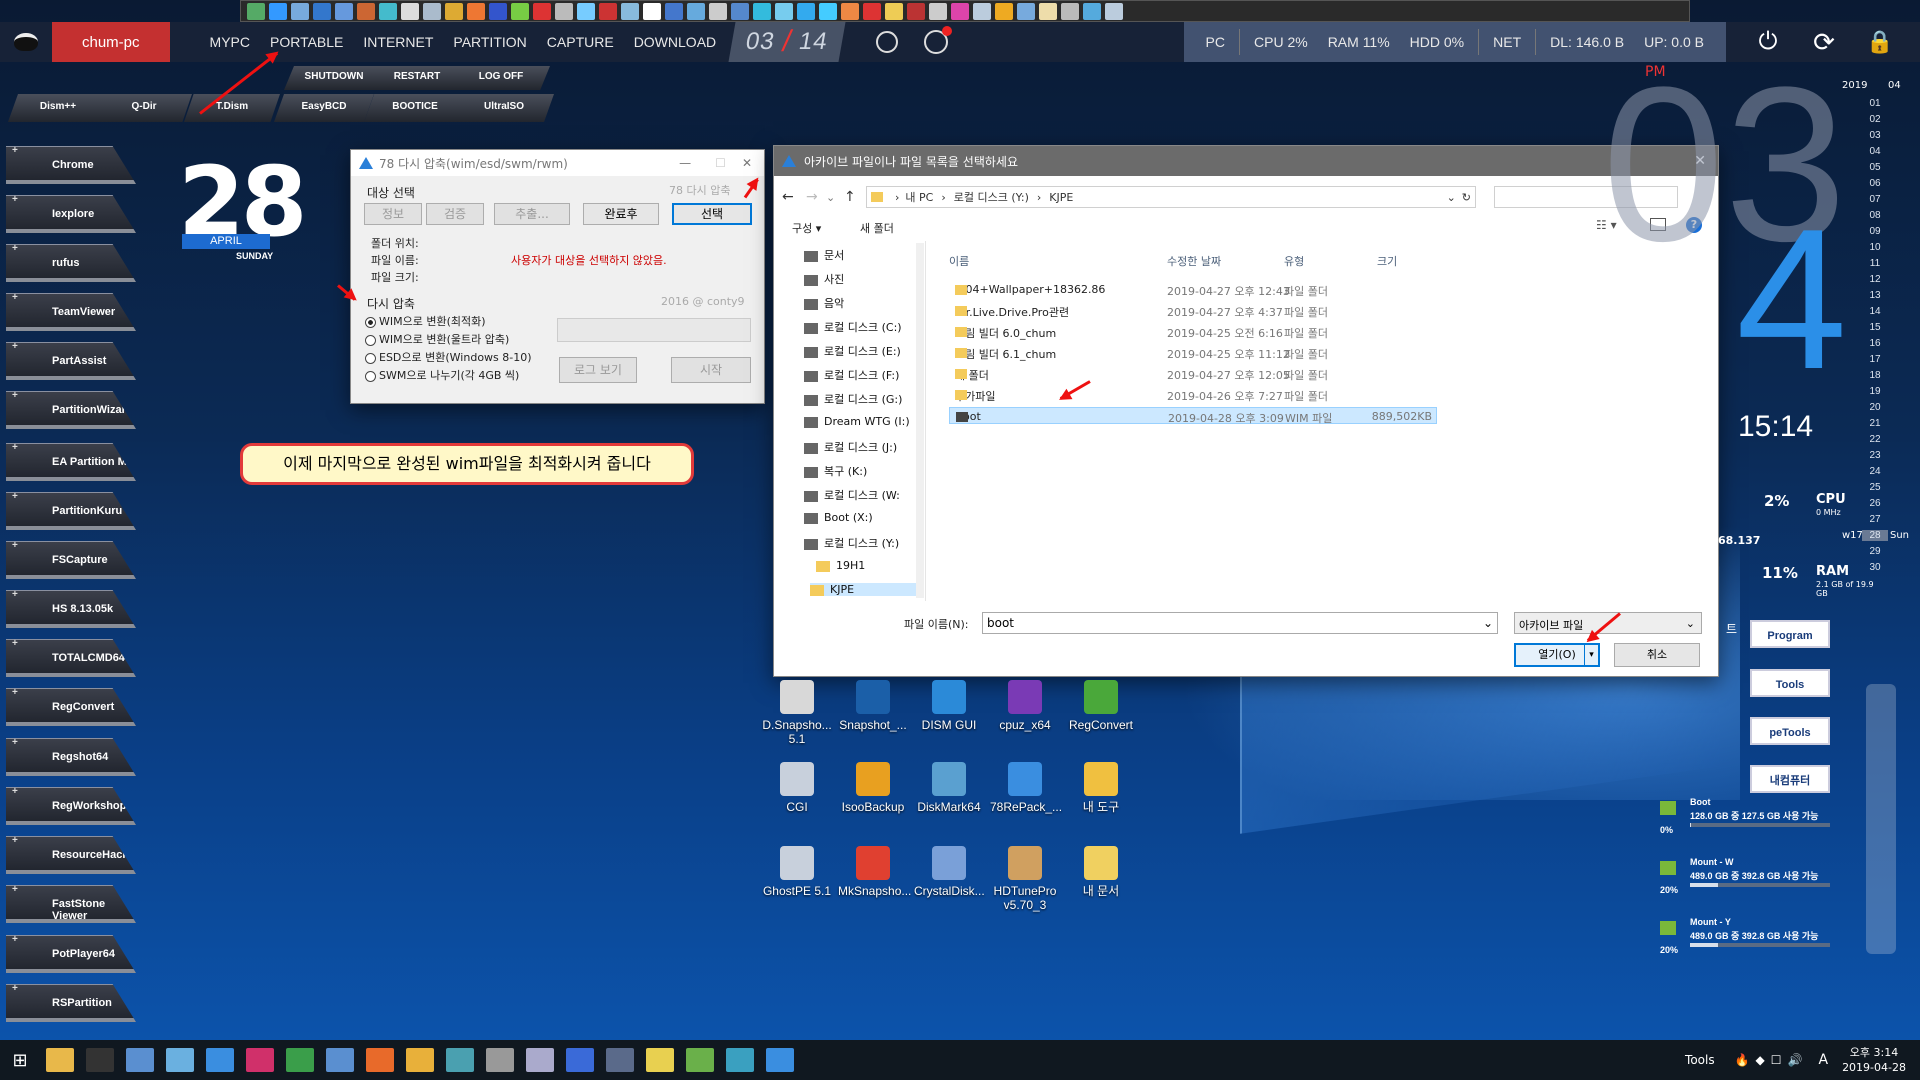 Image resolution: width=1920 pixels, height=1080 pixels. Describe the element at coordinates (720, 163) in the screenshot. I see `maximize-icon: ☐` at that location.